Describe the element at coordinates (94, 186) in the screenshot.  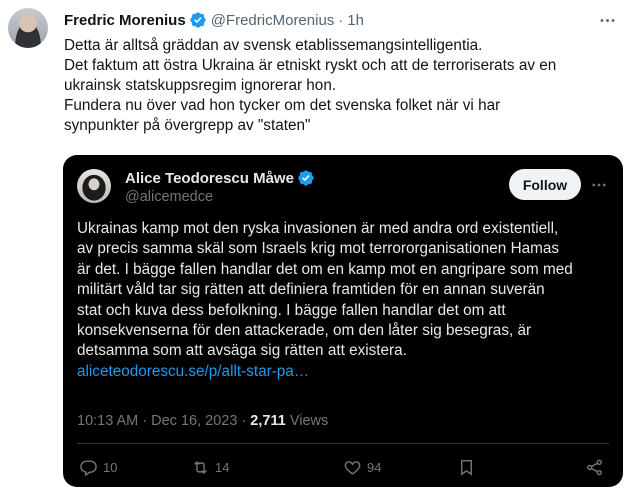
I see `quoted-author-avatar` at that location.